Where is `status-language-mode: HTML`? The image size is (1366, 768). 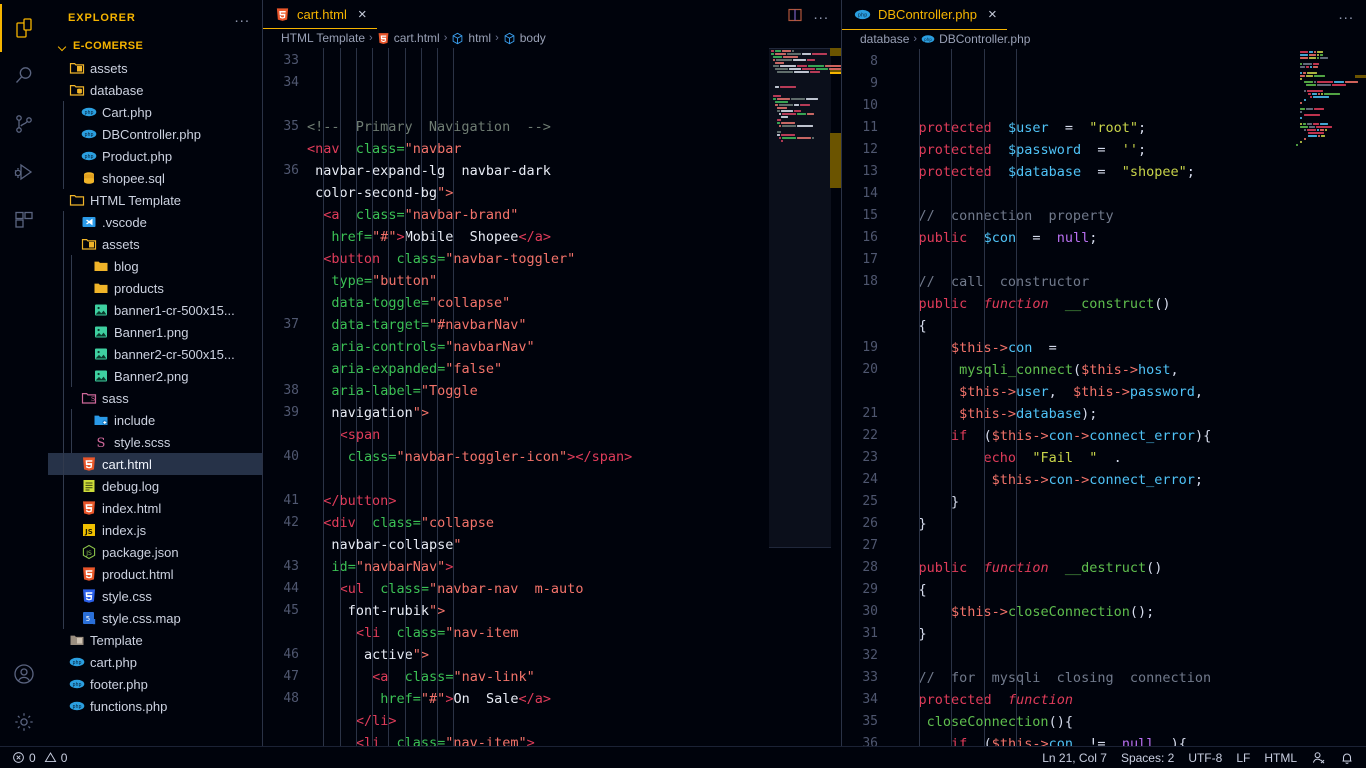 status-language-mode: HTML is located at coordinates (1280, 758).